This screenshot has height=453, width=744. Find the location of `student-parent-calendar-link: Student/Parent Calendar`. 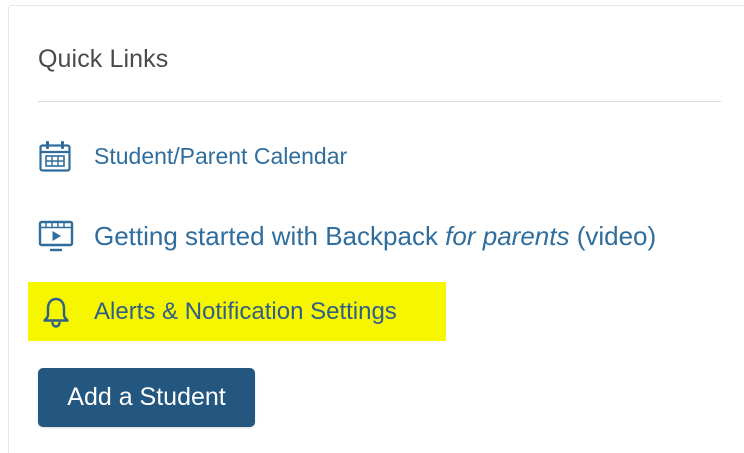

student-parent-calendar-link: Student/Parent Calendar is located at coordinates (192, 156).